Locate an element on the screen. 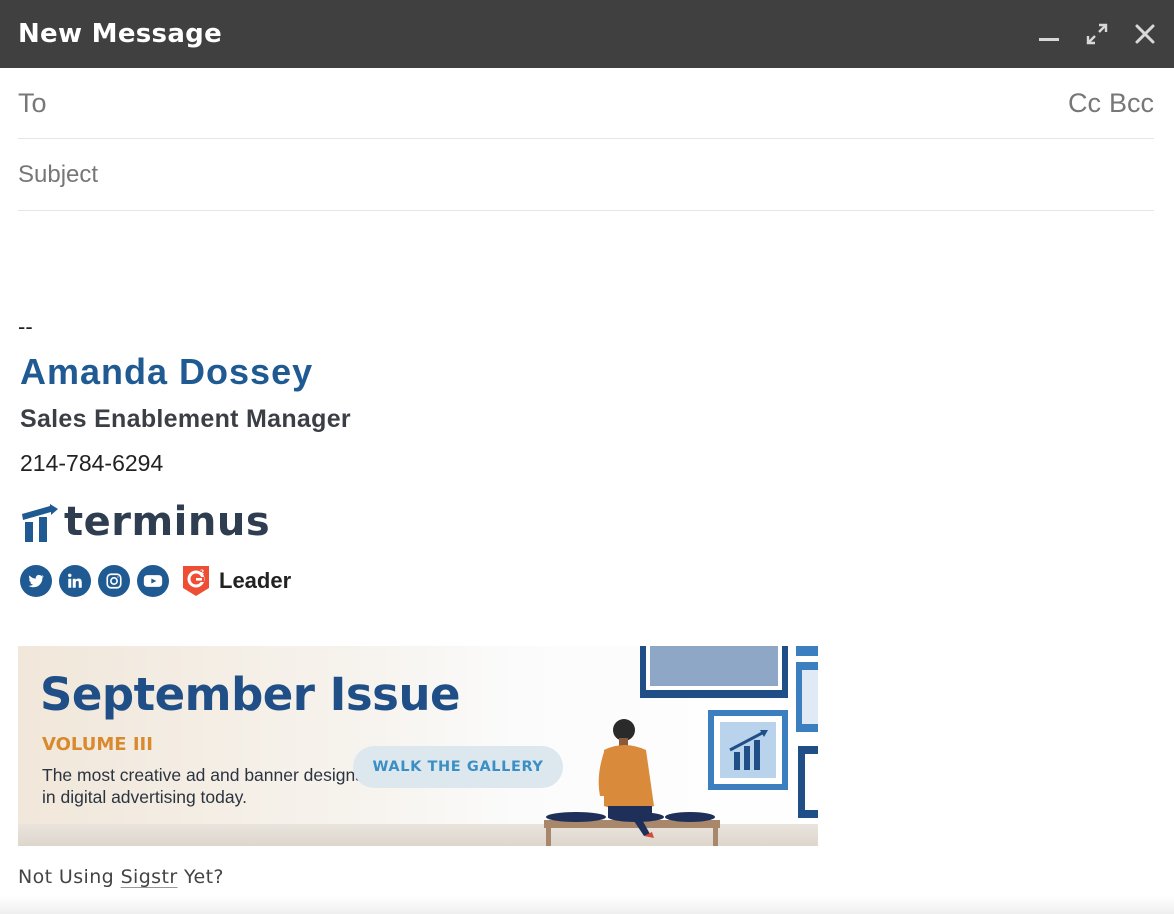 This screenshot has width=1174, height=914. close-icon is located at coordinates (1145, 34).